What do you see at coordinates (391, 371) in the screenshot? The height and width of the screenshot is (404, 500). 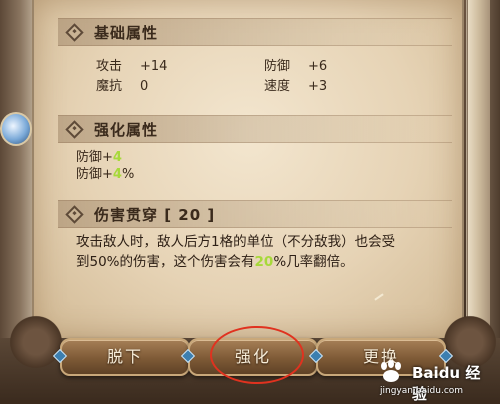 I see `paw-logo-icon` at bounding box center [391, 371].